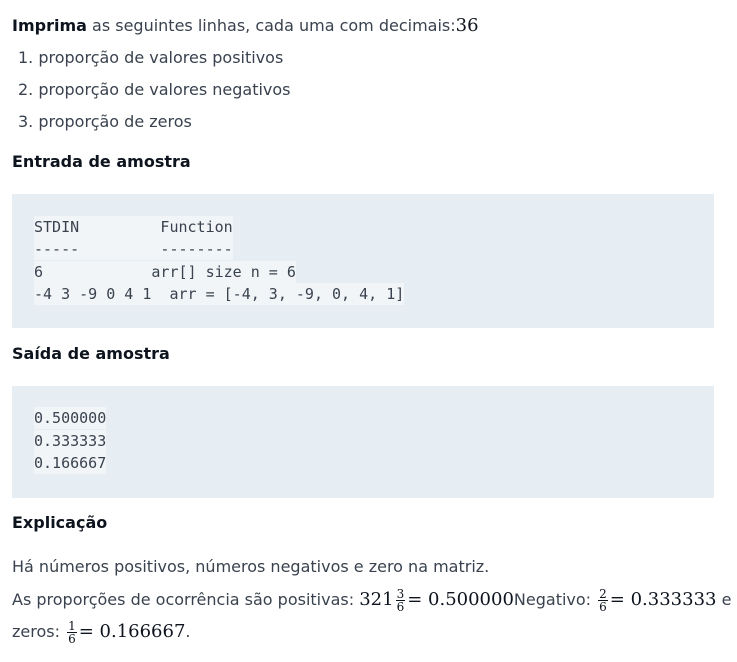  Describe the element at coordinates (101, 161) in the screenshot. I see `sample-input-heading: Entrada de amostra` at that location.